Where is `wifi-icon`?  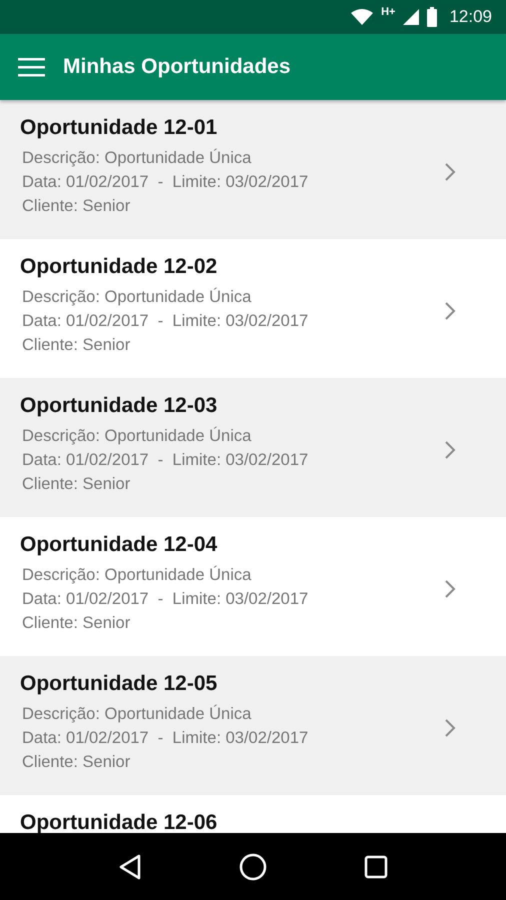 wifi-icon is located at coordinates (362, 17).